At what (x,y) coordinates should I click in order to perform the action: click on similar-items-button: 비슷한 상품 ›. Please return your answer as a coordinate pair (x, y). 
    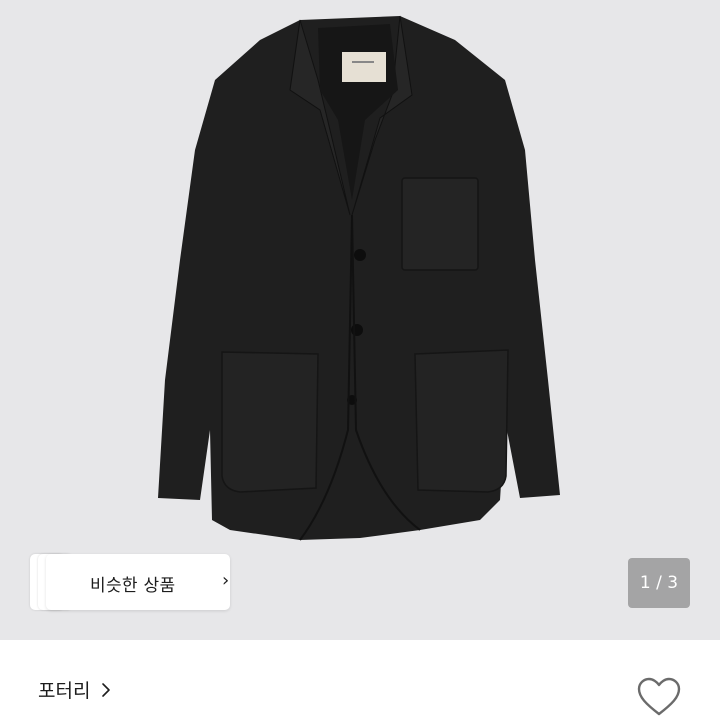
    Looking at the image, I should click on (130, 582).